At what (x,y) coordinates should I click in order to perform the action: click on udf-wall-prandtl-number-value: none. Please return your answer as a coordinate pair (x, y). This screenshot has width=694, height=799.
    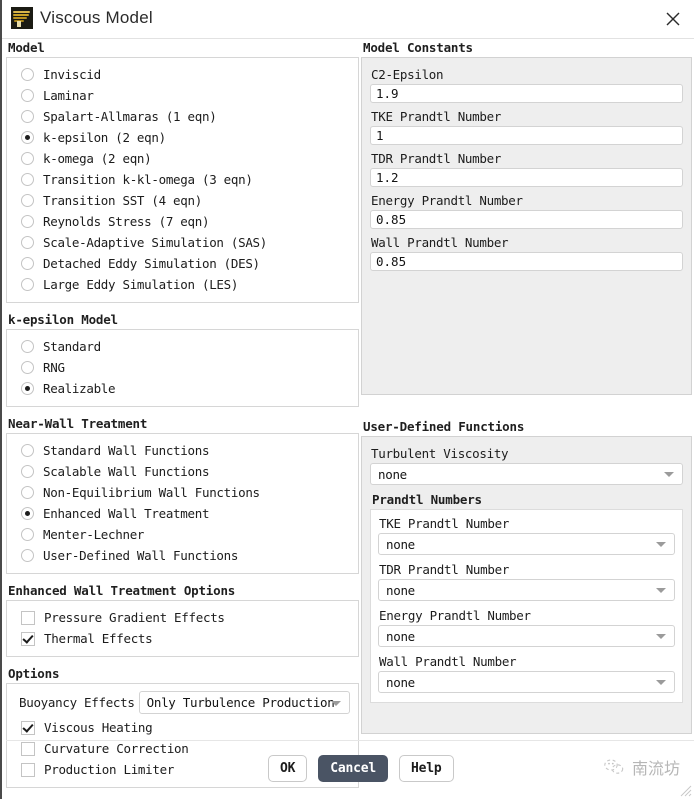
    Looking at the image, I should click on (400, 682).